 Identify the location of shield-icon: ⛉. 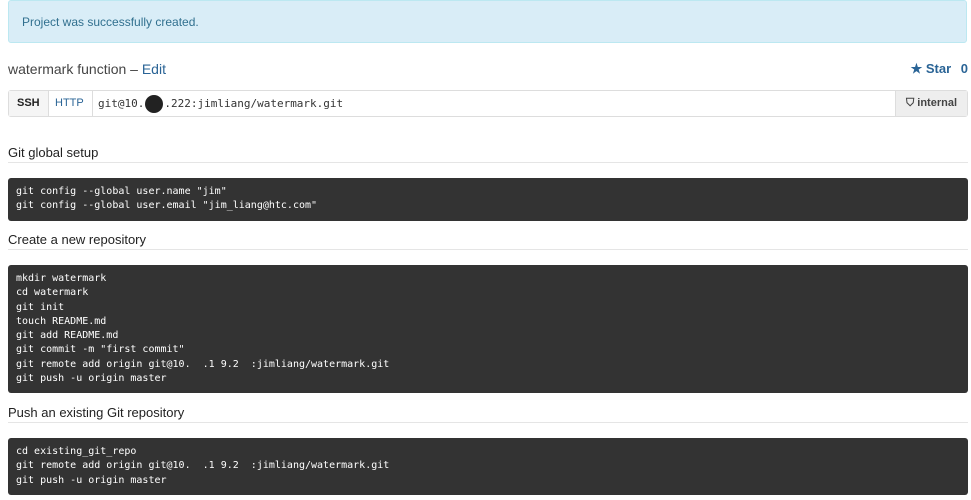
(910, 103).